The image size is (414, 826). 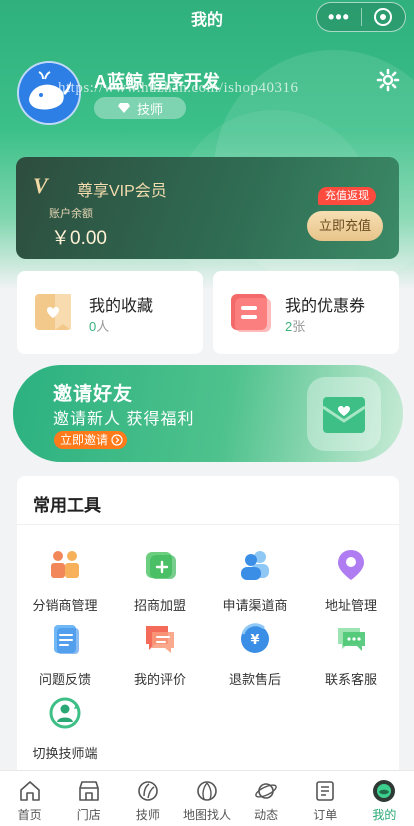 I want to click on franchise-icon, so click(x=161, y=565).